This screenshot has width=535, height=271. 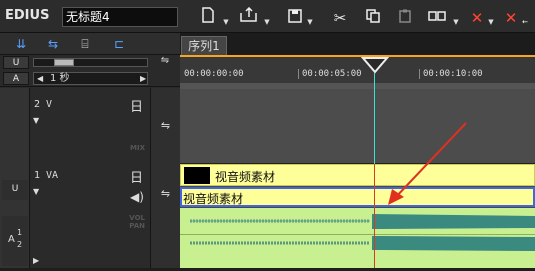 I want to click on track-header-1va: U A 1 2 1 VA ▼ 日 ◀) VOL PAN ▶ ⇋, so click(x=90, y=216).